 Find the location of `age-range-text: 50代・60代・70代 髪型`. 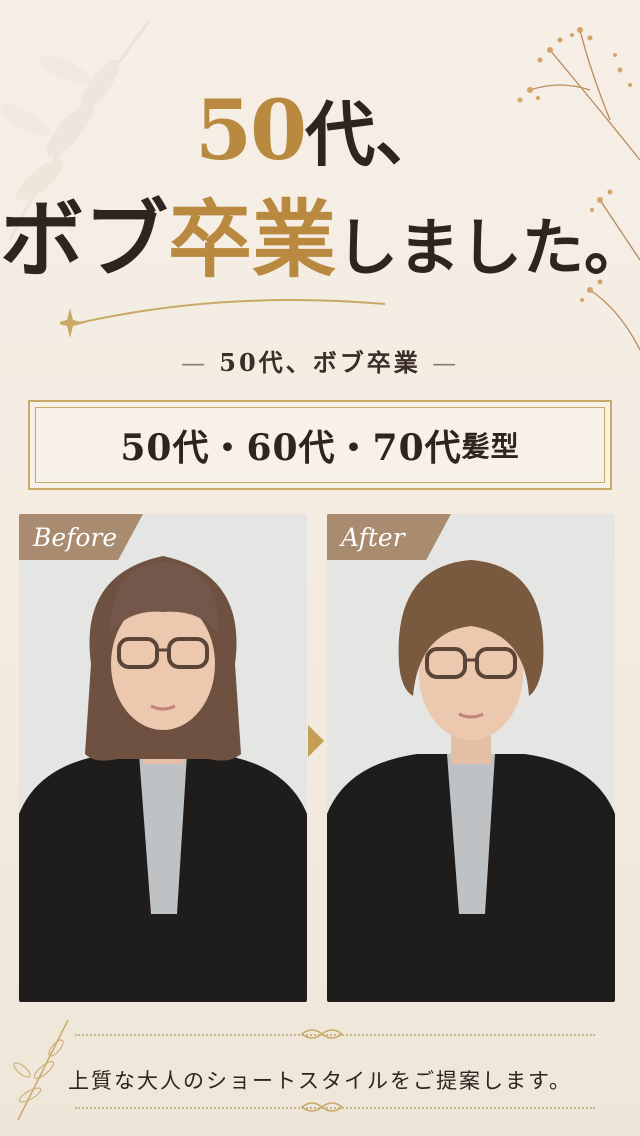

age-range-text: 50代・60代・70代 髪型 is located at coordinates (320, 445).